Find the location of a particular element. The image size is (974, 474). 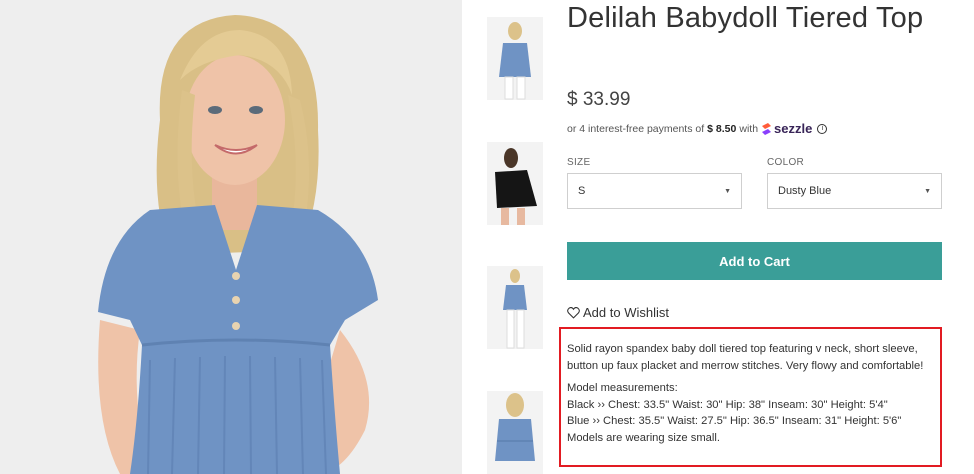

size-label: SIZE is located at coordinates (579, 162).